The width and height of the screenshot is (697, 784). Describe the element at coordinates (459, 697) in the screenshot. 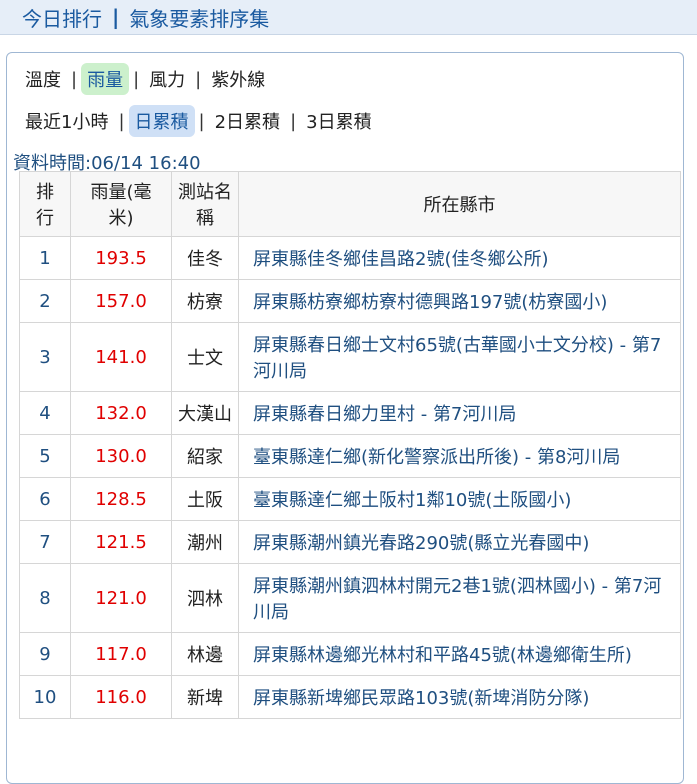

I see `cell-location: 屏東縣新埤鄉民眾路103號(新埤消防分隊)` at that location.